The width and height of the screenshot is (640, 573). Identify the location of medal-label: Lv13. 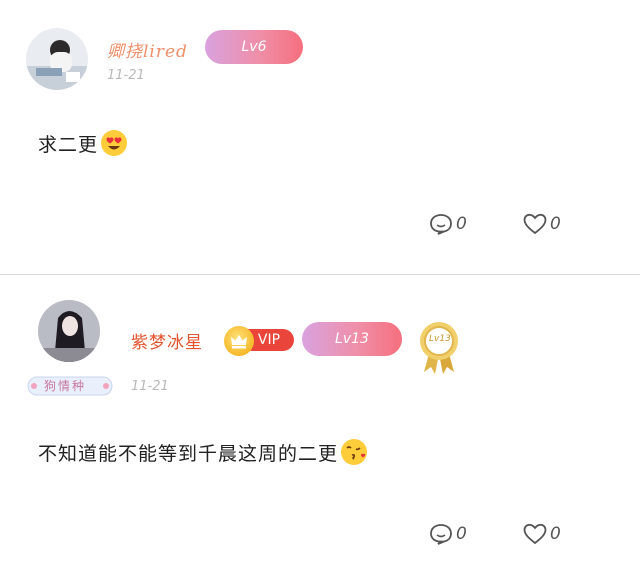
(440, 339).